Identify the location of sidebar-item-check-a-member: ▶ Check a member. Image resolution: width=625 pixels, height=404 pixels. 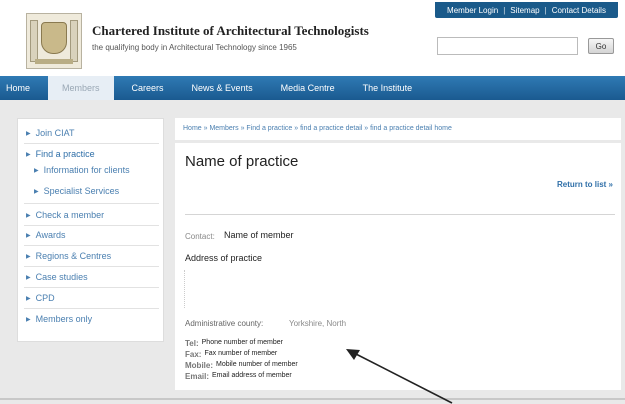
(65, 215).